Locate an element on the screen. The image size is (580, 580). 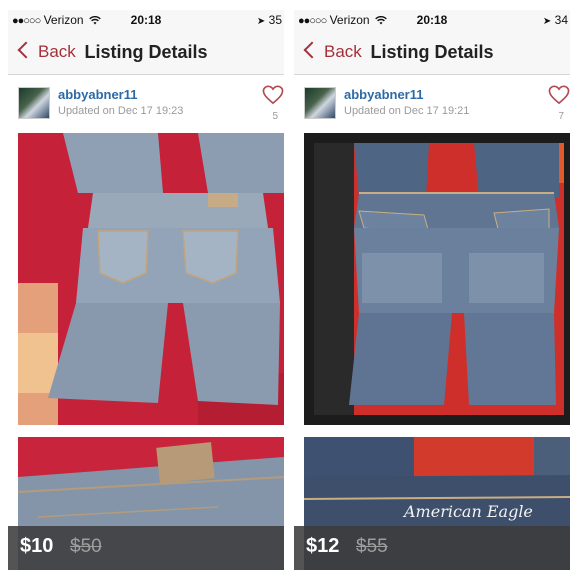
seller-row: abbyabner11 Updated on Dec 17 19:23 5 is located at coordinates (146, 102).